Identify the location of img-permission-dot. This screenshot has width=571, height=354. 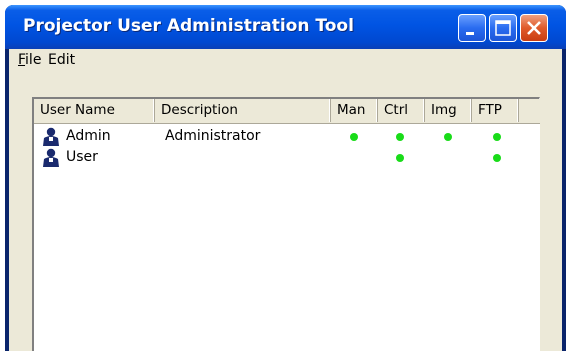
(448, 137).